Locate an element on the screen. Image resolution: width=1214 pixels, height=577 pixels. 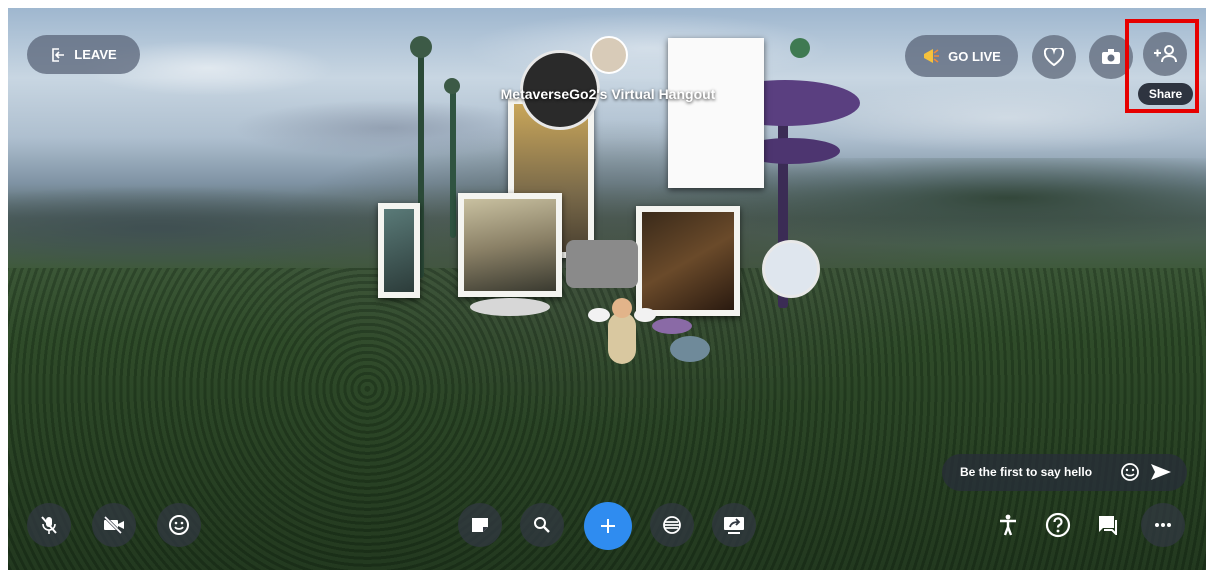
more-options-button is located at coordinates (1163, 525).